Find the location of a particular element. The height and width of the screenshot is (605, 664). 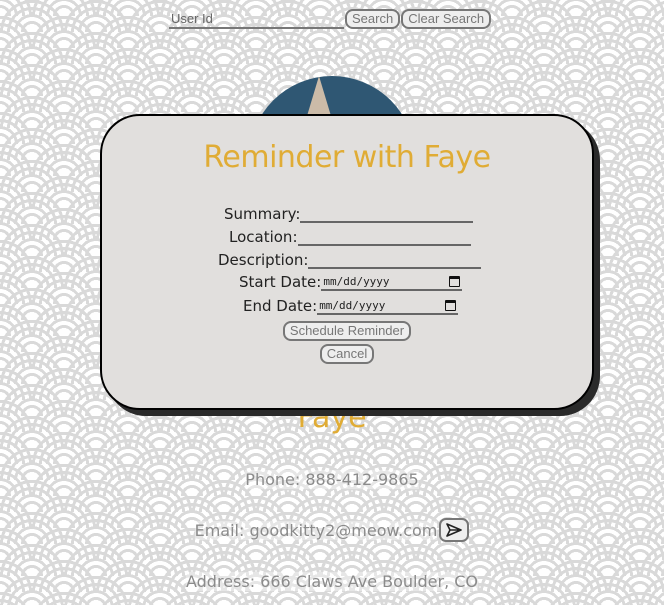

summary-input is located at coordinates (387, 213).